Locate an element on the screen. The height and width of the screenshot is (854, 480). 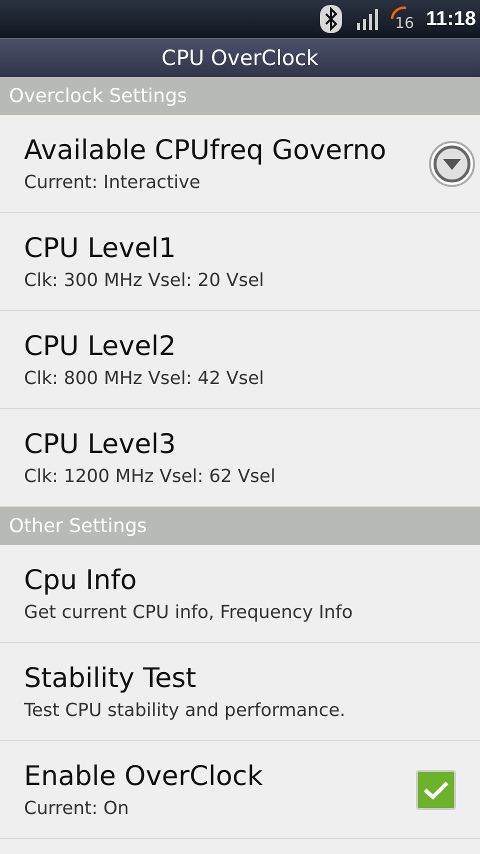
preference-item: CPU Level2 Clk: 800 MHz Vsel: 42 Vsel is located at coordinates (240, 360).